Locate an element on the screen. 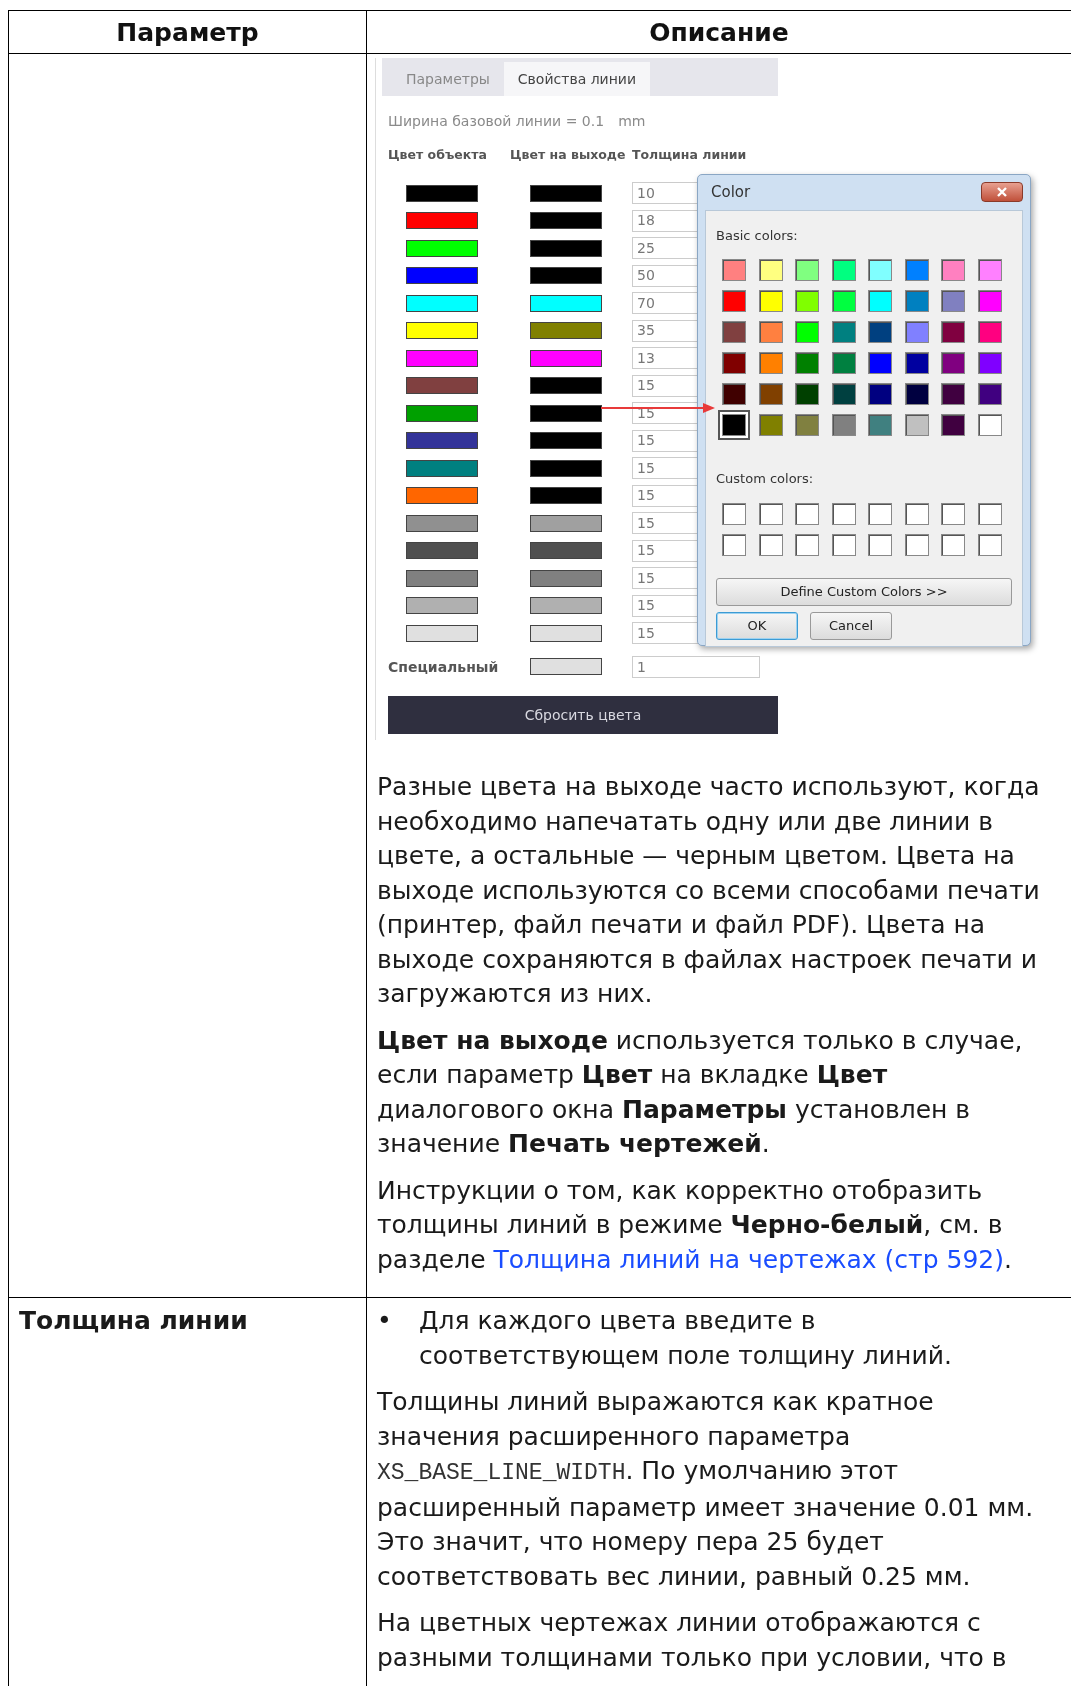  close-button is located at coordinates (1002, 192).